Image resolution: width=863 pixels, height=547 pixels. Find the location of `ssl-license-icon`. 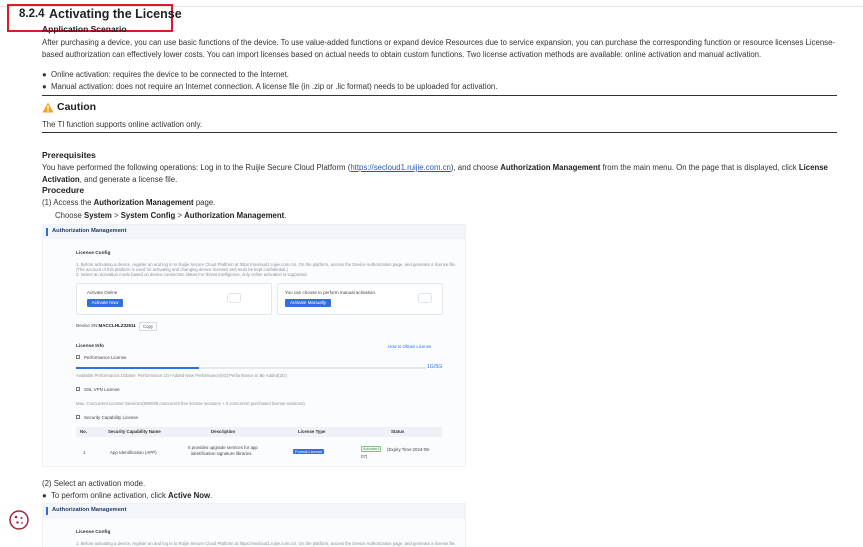

ssl-license-icon is located at coordinates (78, 389).